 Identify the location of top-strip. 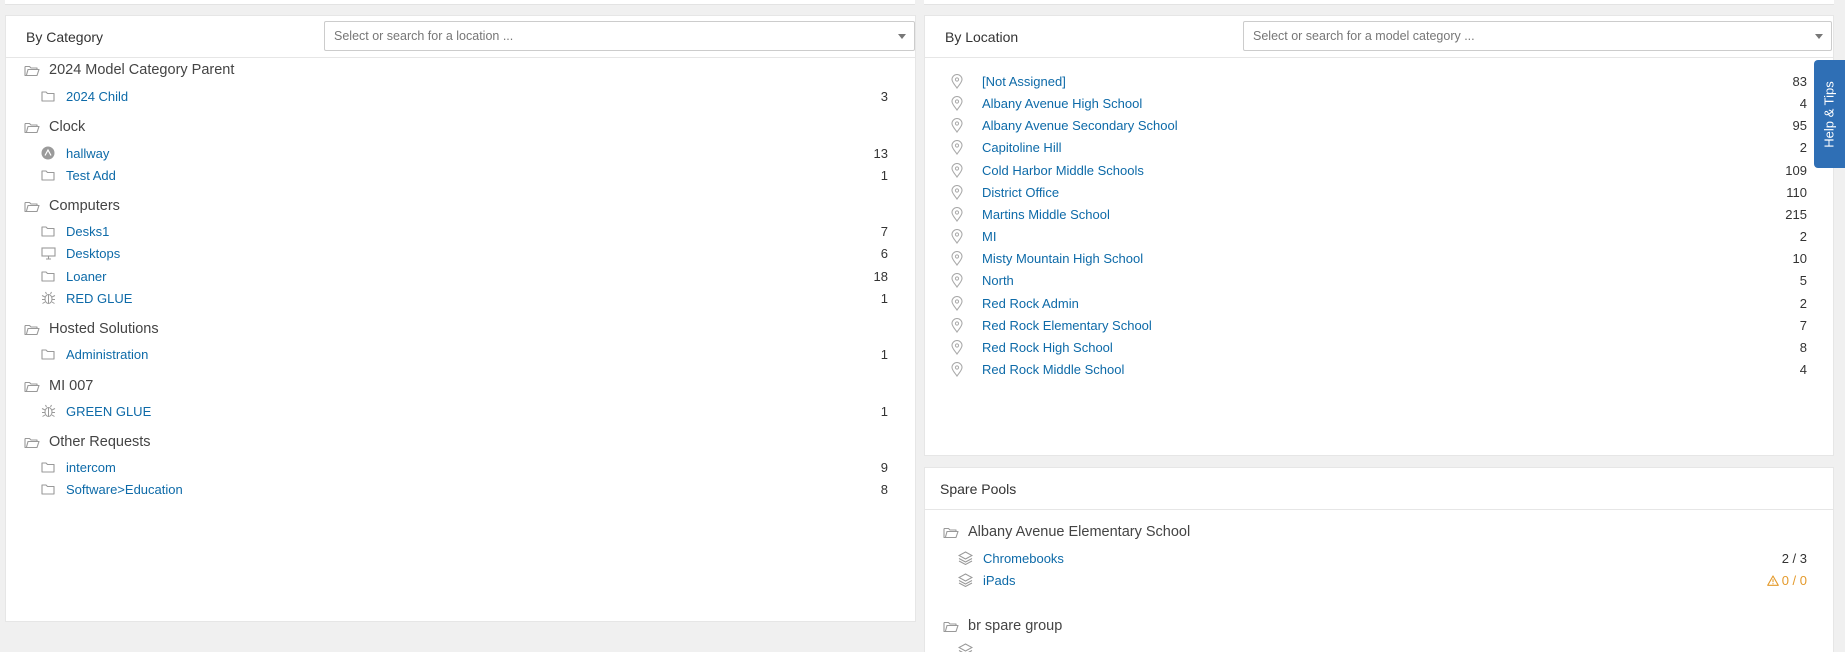
(922, 2).